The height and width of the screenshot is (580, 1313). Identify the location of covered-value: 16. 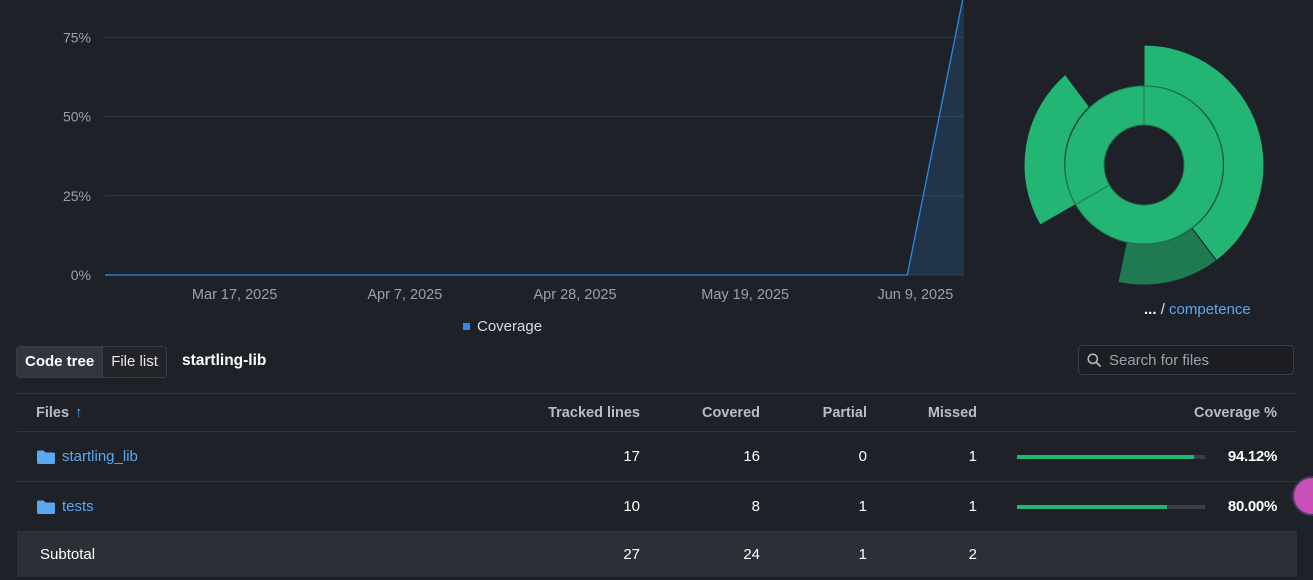
(751, 456).